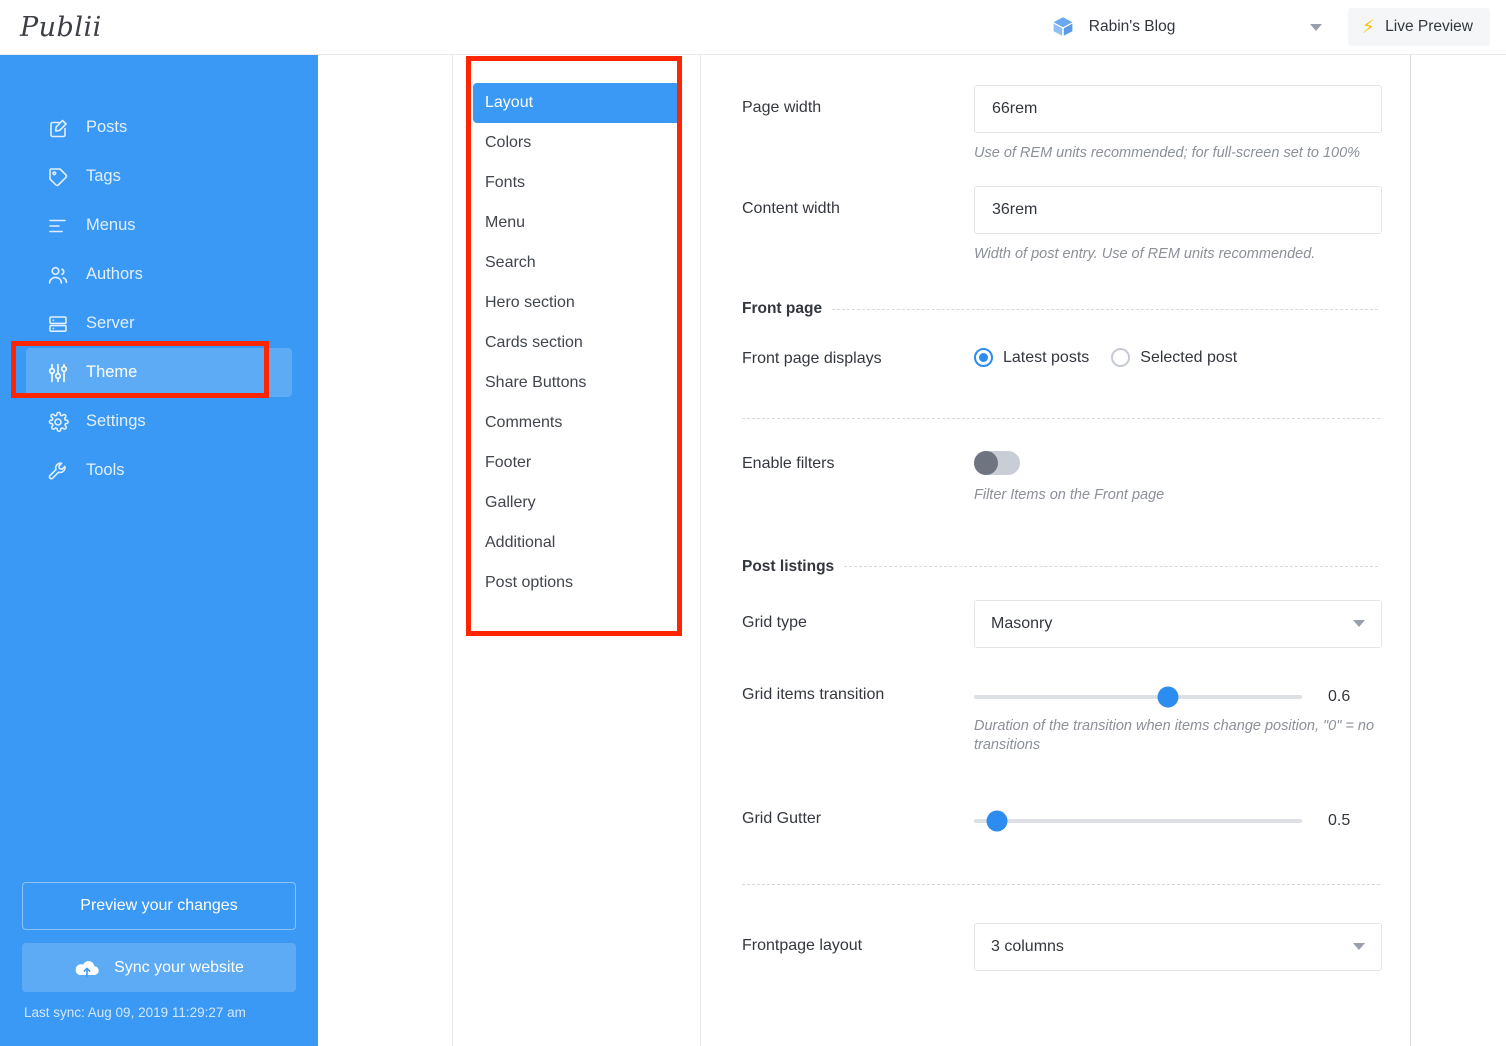 The width and height of the screenshot is (1506, 1046). What do you see at coordinates (58, 471) in the screenshot?
I see `wrench-icon` at bounding box center [58, 471].